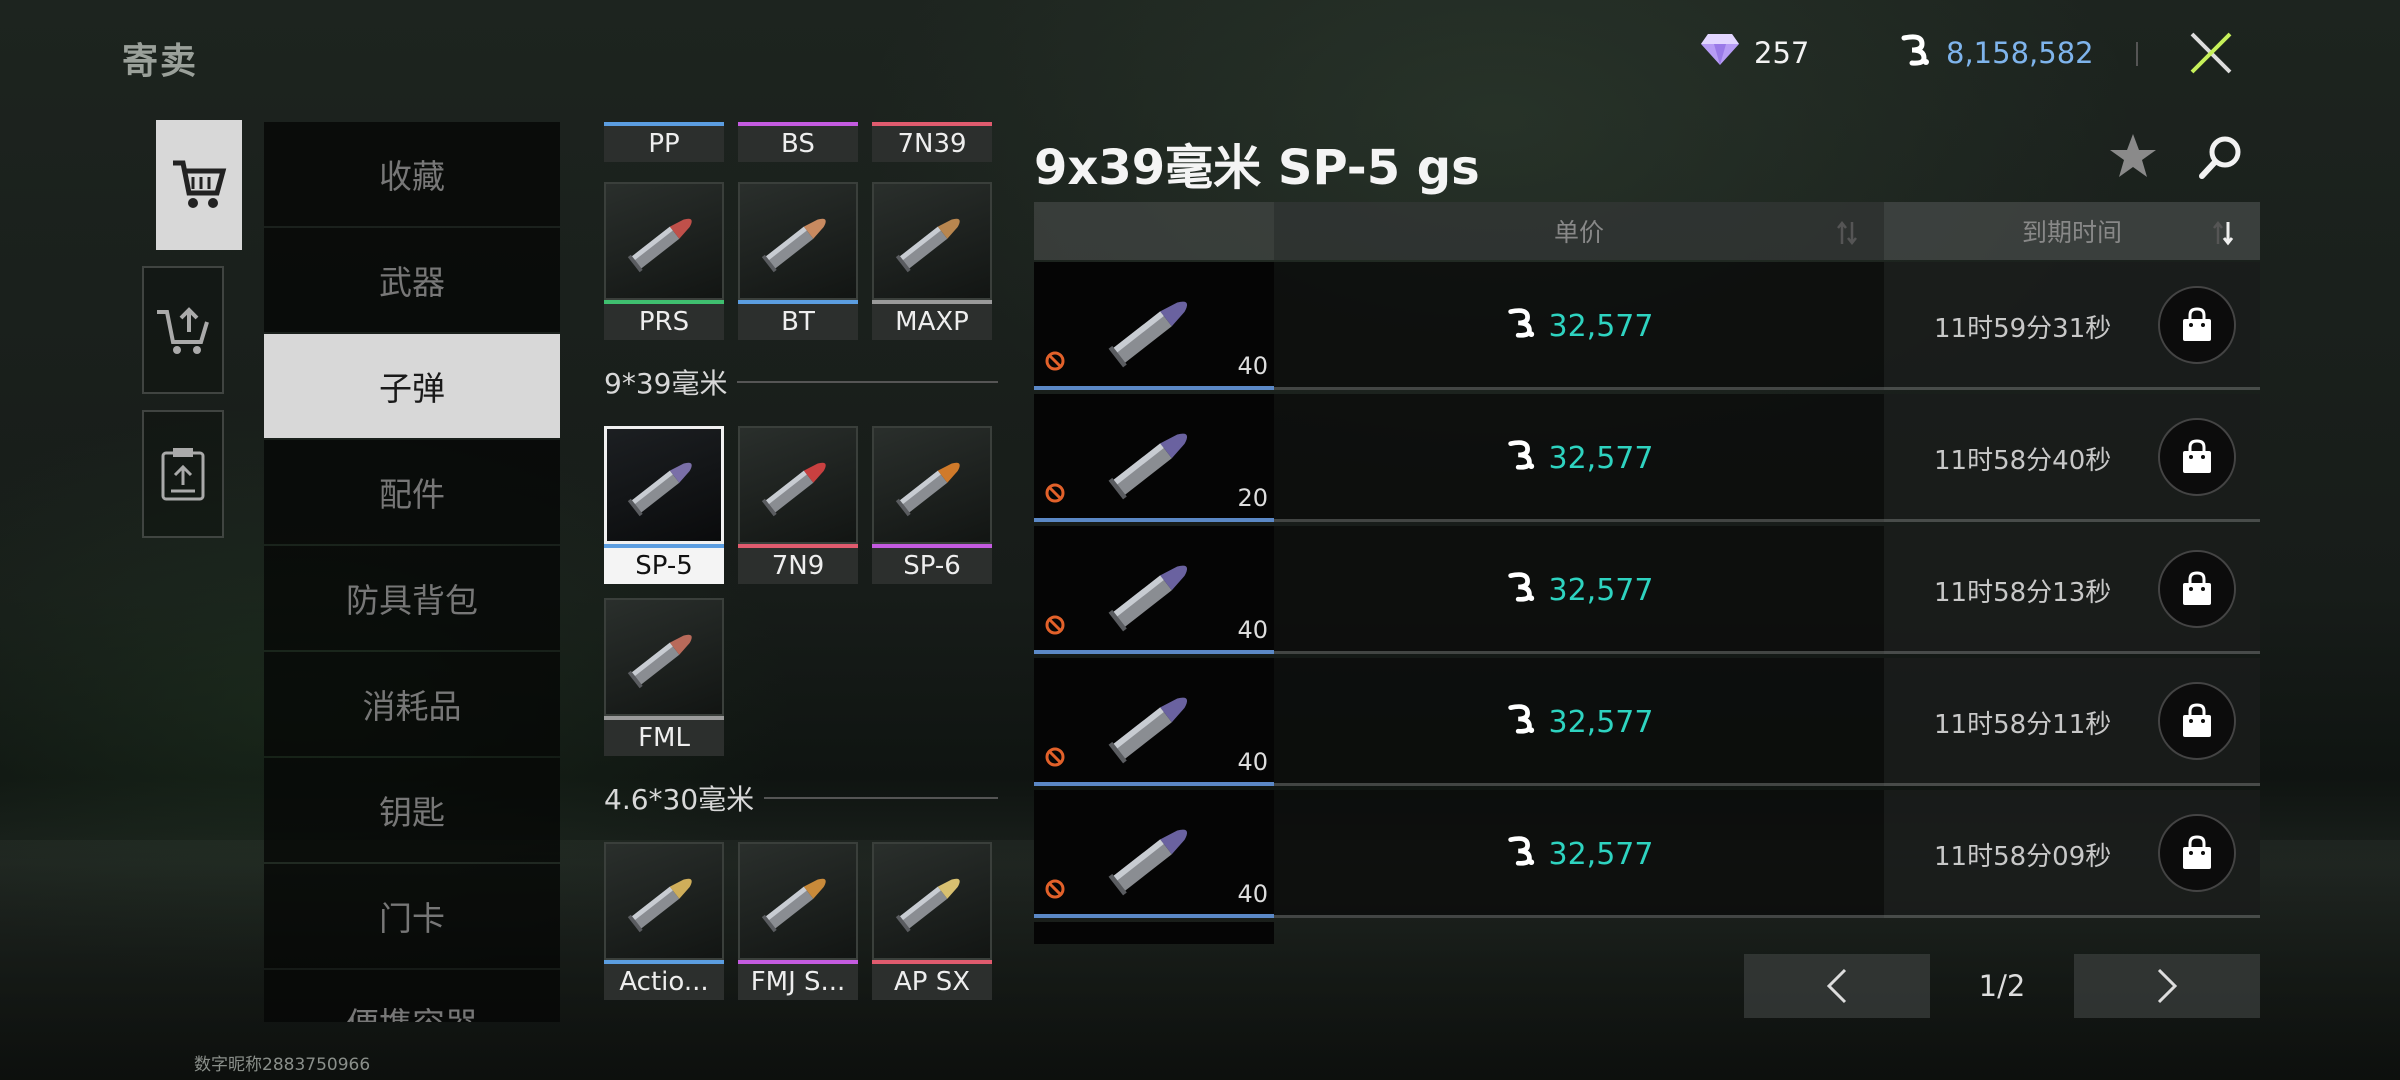 The width and height of the screenshot is (2400, 1080). I want to click on ammo-tile-prs: PRS, so click(664, 261).